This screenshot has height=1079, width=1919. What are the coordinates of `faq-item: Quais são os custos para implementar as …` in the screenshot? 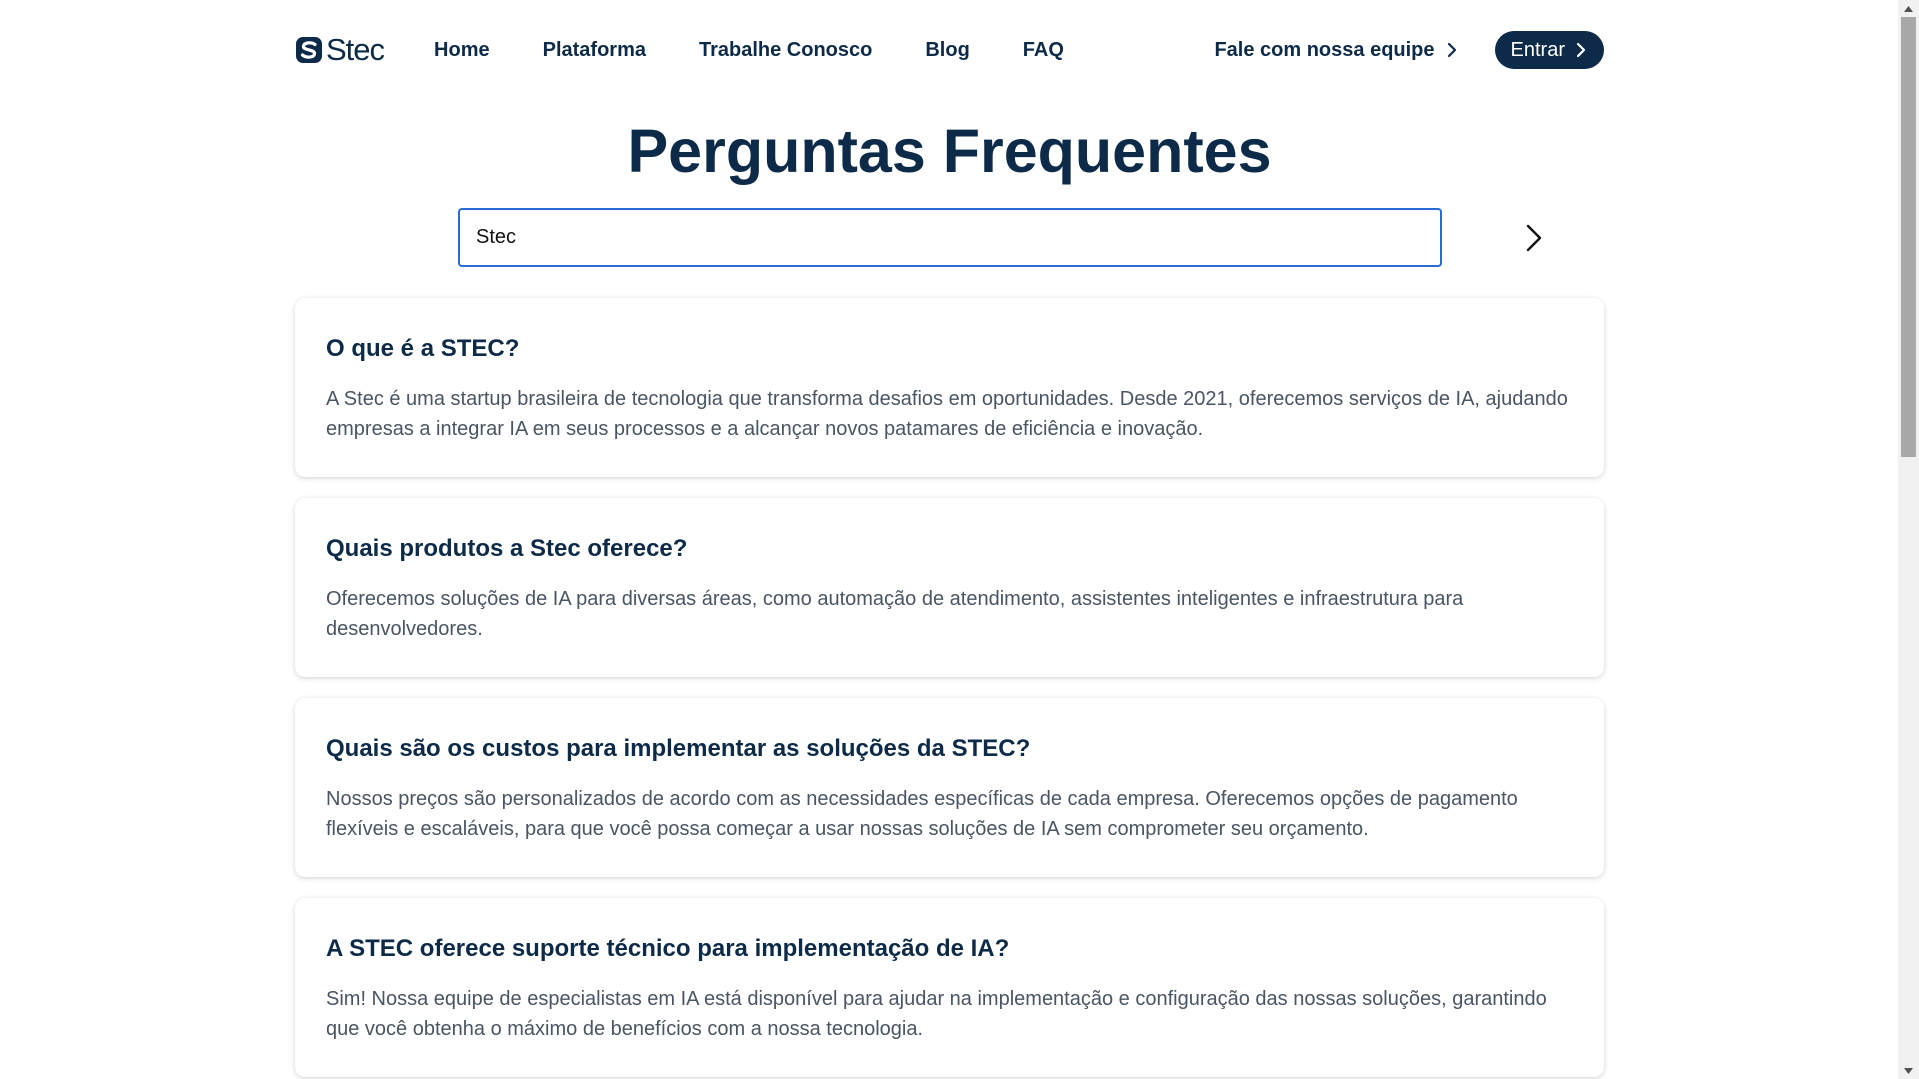 It's located at (949, 787).